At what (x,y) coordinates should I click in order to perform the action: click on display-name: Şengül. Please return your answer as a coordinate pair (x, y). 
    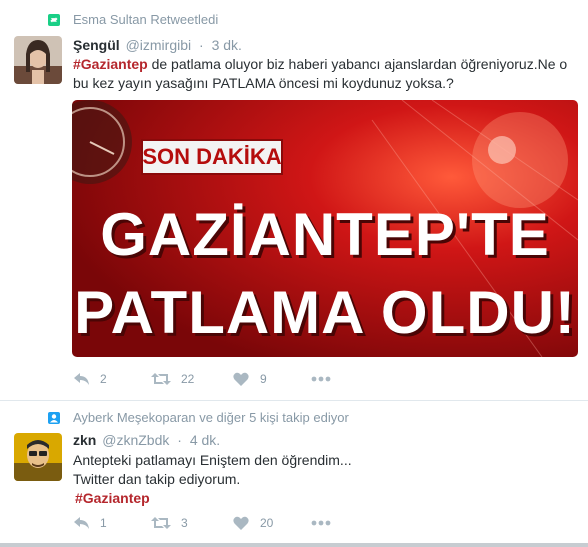
    Looking at the image, I should click on (96, 45).